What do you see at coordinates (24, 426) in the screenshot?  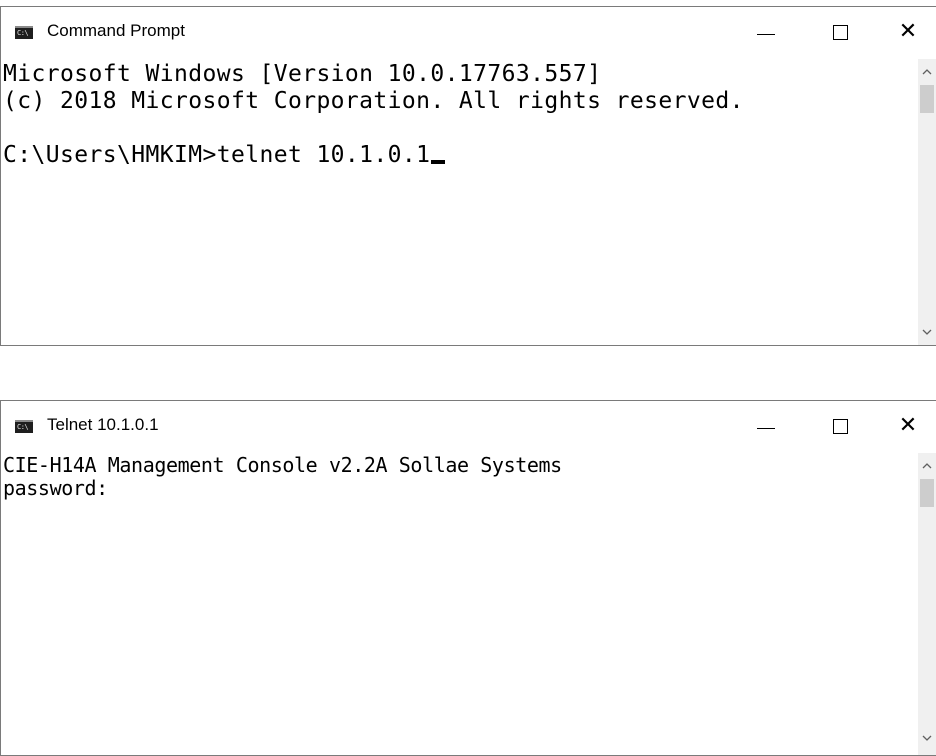 I see `telnet-app-icon: C:\` at bounding box center [24, 426].